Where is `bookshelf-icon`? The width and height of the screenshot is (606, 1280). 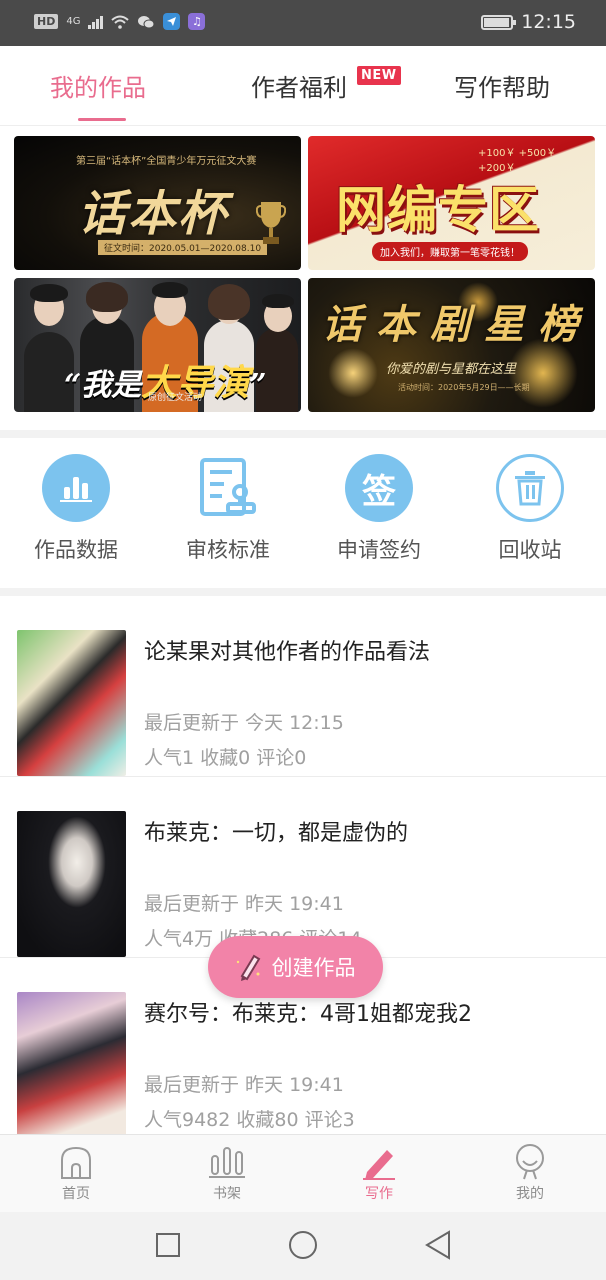 bookshelf-icon is located at coordinates (227, 1162).